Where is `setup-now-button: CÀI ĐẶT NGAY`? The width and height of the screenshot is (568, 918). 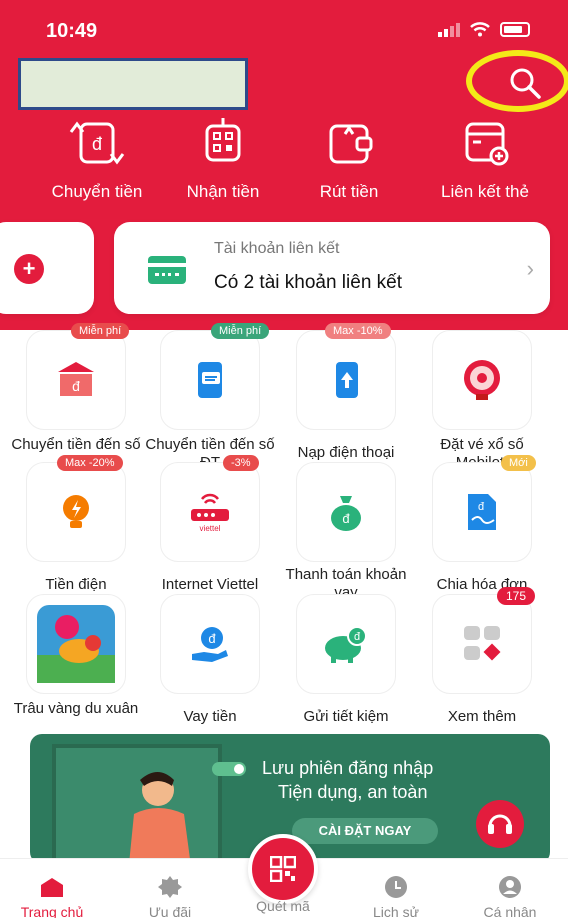 setup-now-button: CÀI ĐẶT NGAY is located at coordinates (365, 831).